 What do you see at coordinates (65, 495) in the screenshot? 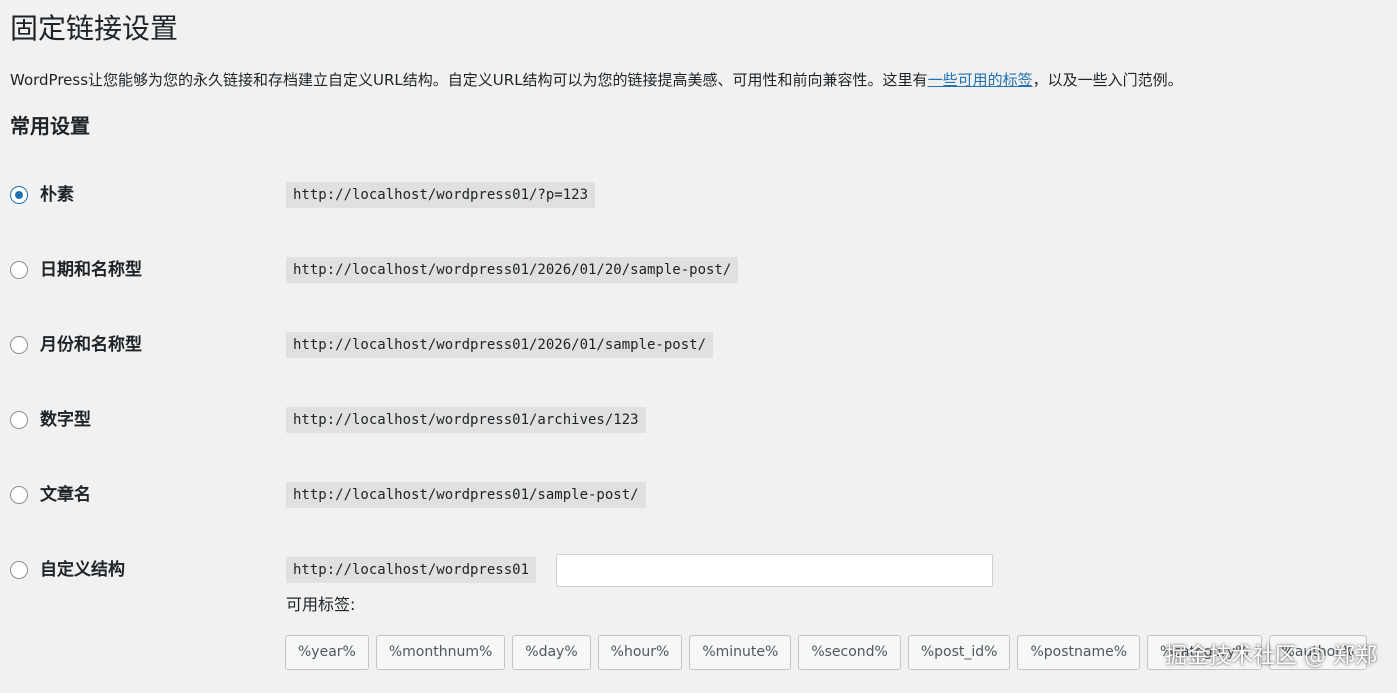
I see `option-label-post-name: 文章名` at bounding box center [65, 495].